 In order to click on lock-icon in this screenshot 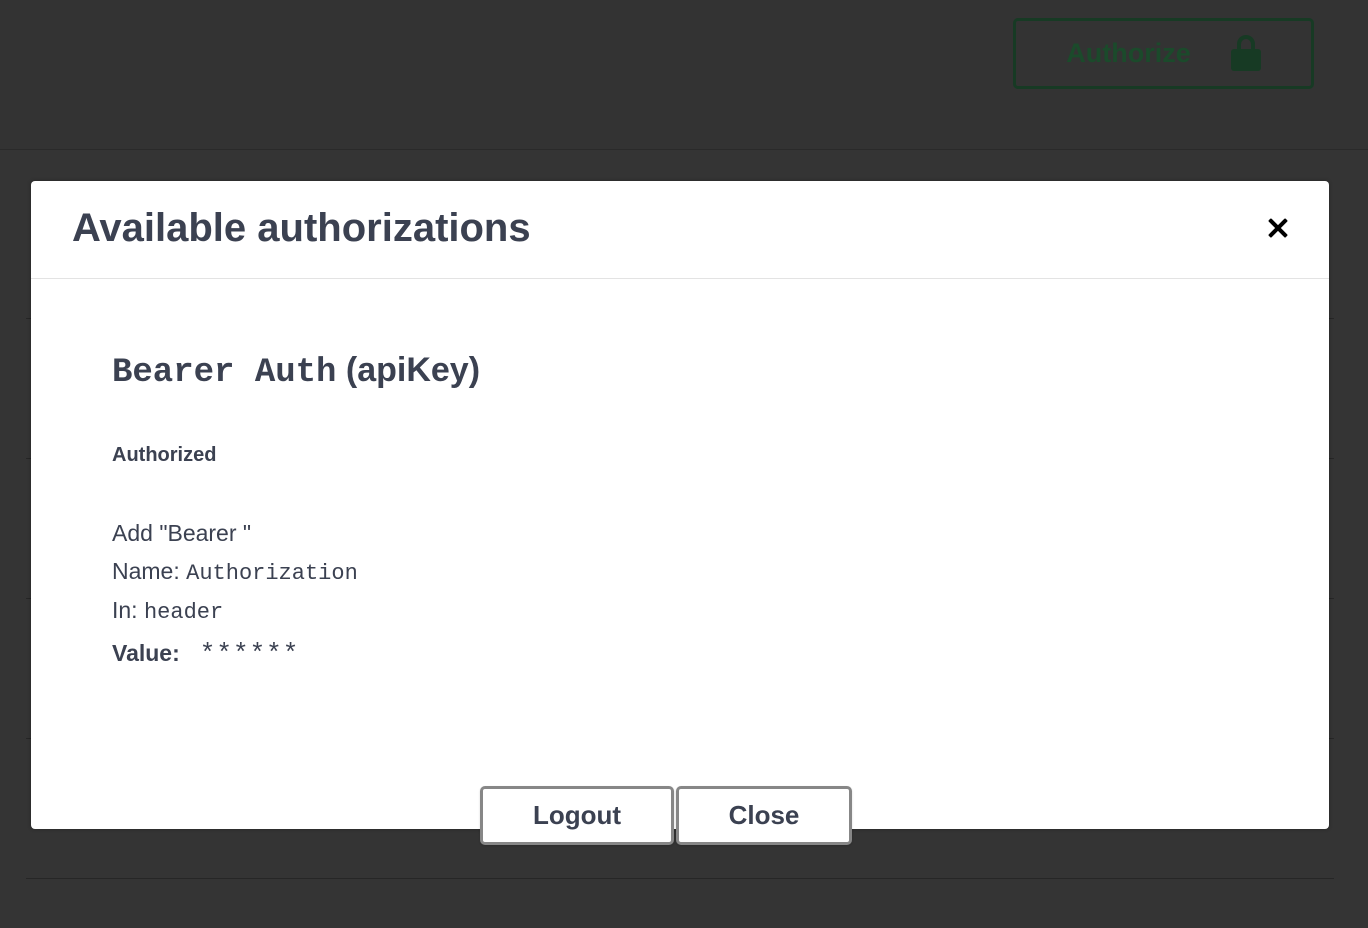, I will do `click(1245, 53)`.